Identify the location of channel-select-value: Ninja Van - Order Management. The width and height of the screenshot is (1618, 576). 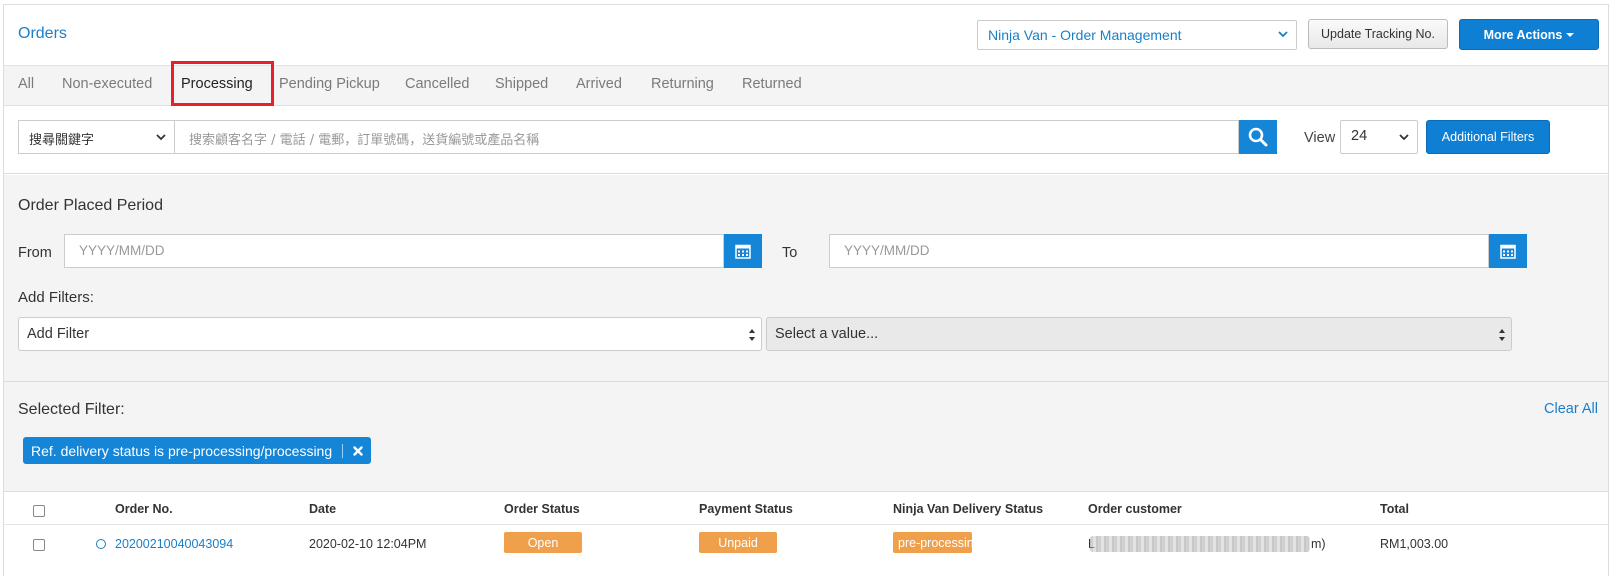
(1085, 35).